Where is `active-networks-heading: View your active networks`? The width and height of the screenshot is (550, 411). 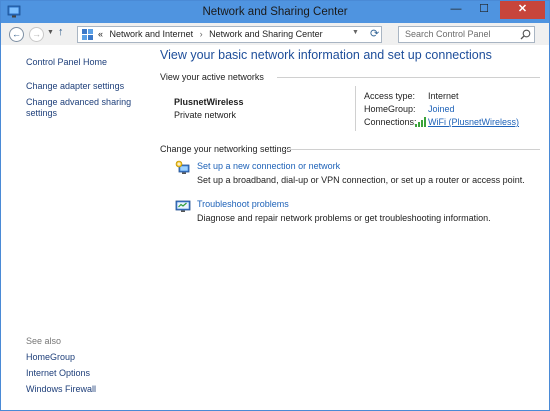
active-networks-heading: View your active networks is located at coordinates (212, 77).